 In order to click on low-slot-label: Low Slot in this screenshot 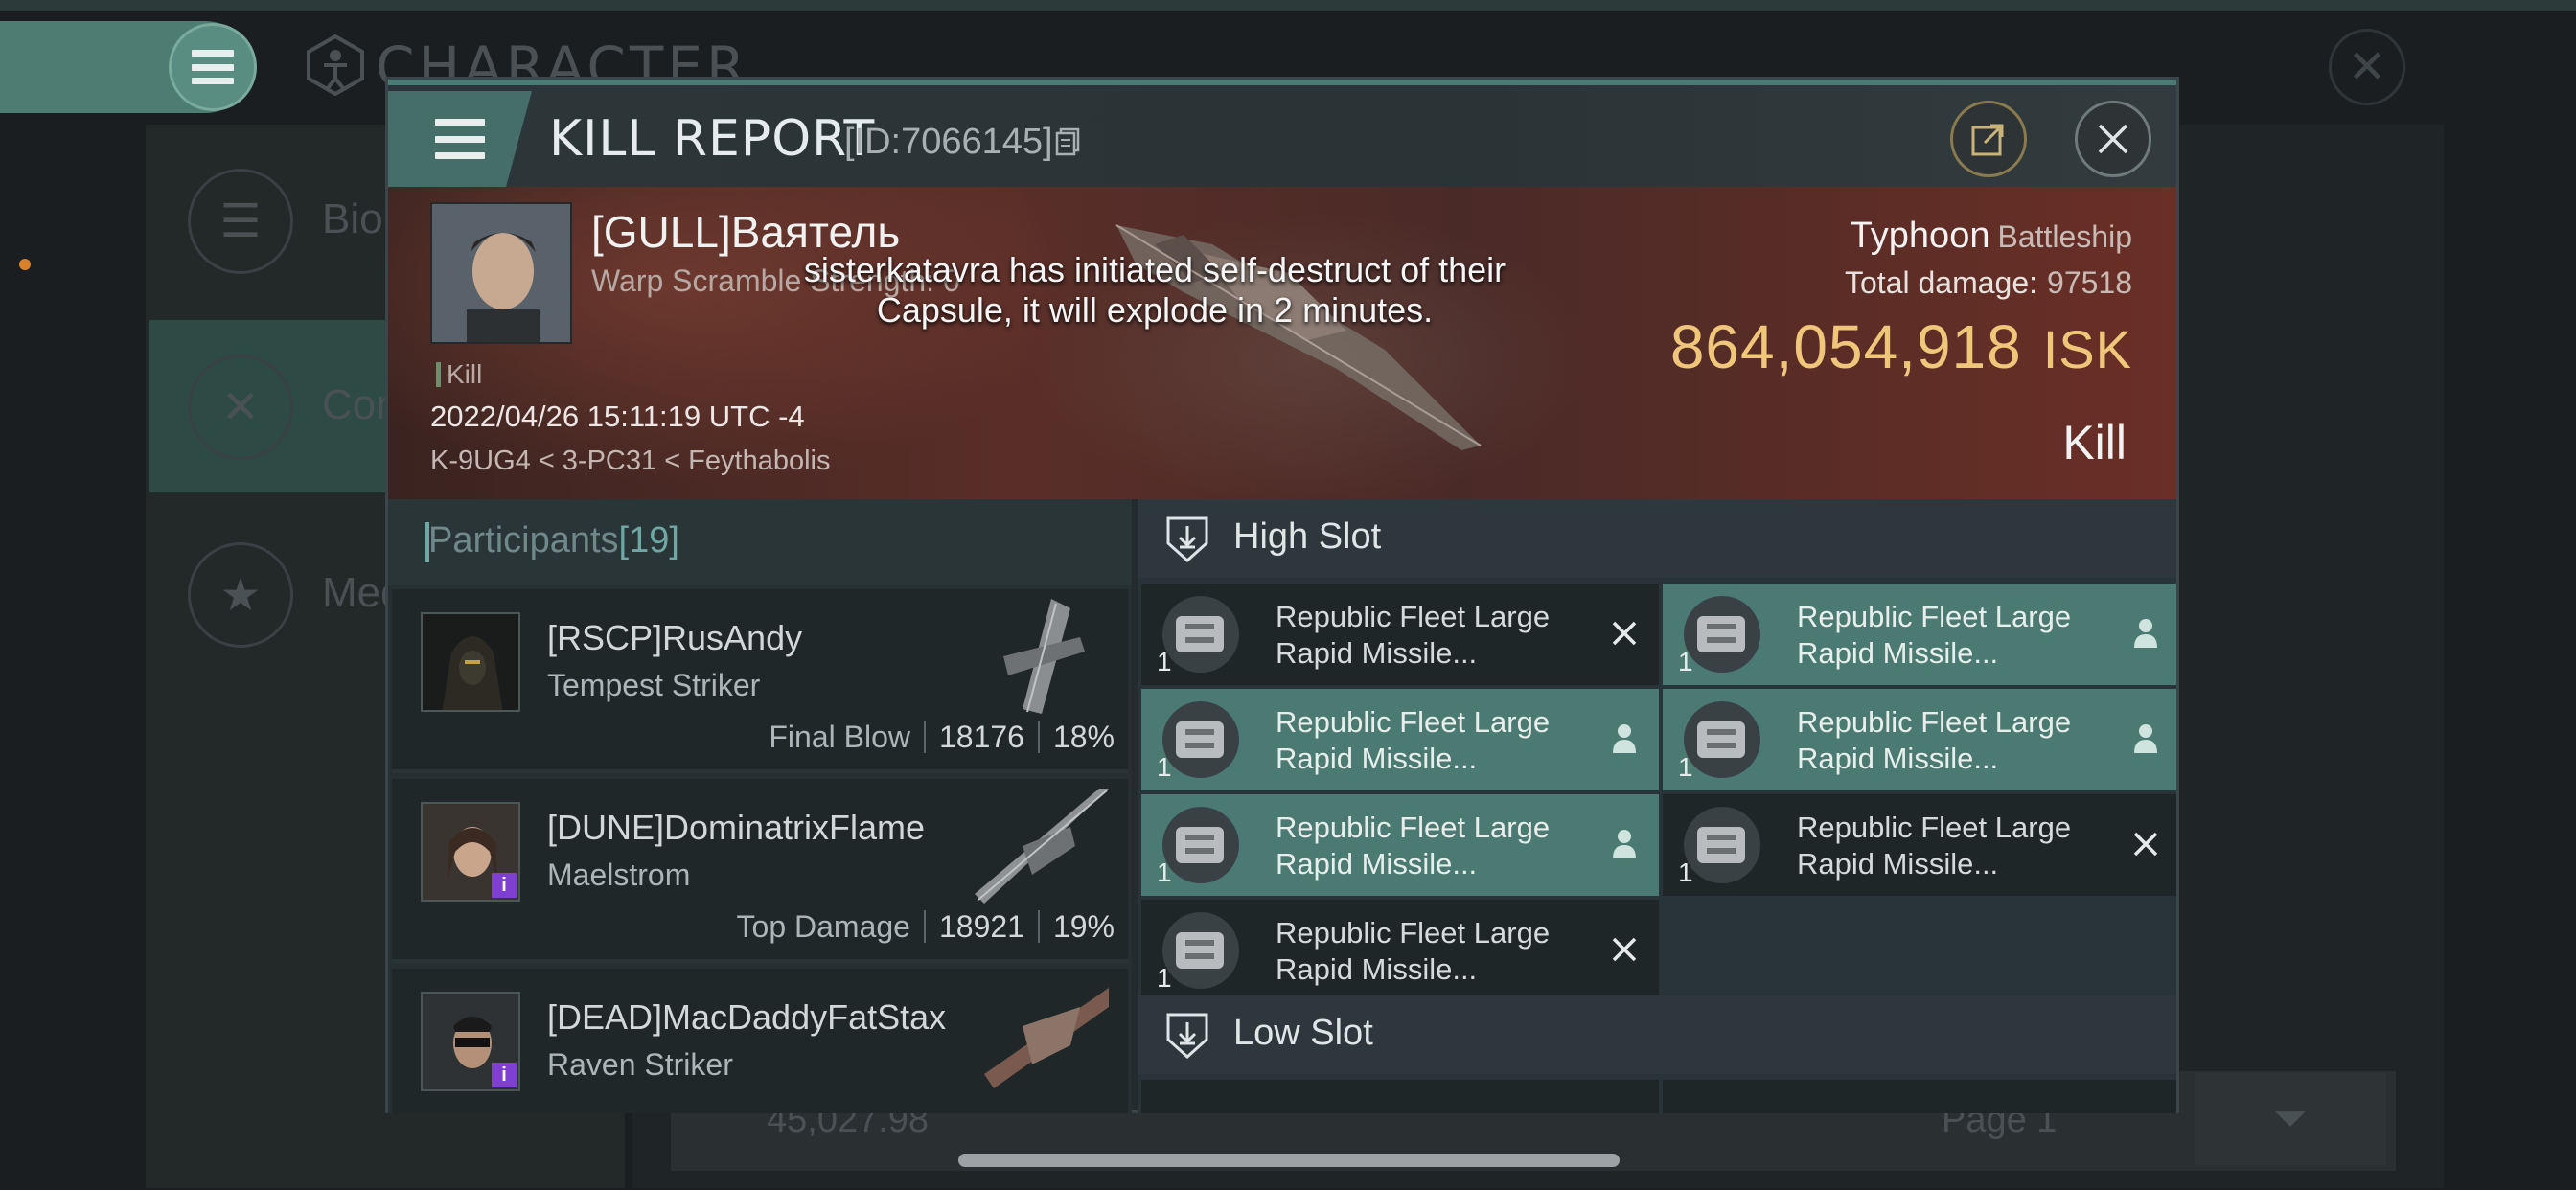, I will do `click(1303, 1033)`.